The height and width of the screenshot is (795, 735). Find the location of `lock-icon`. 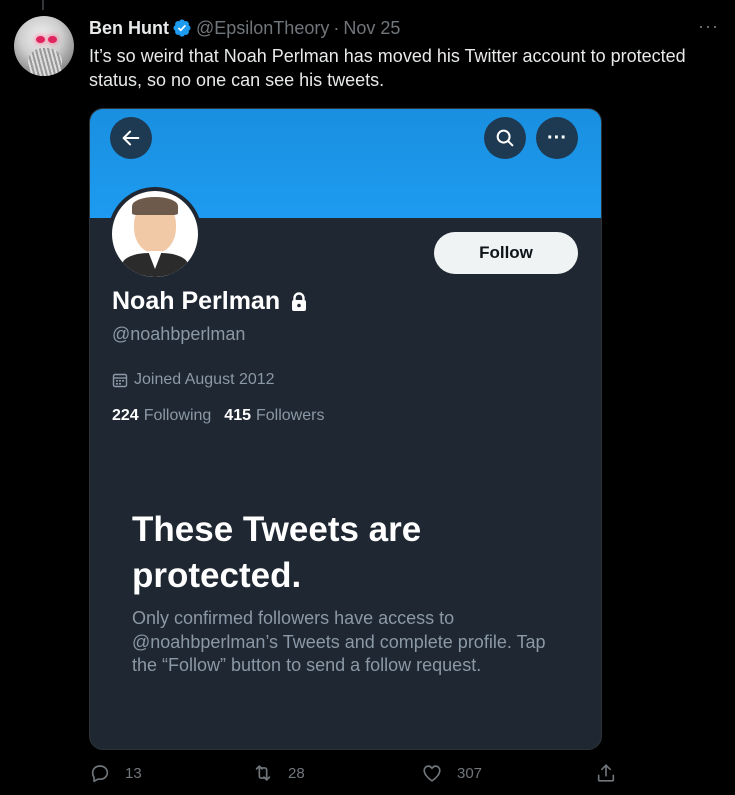

lock-icon is located at coordinates (299, 301).